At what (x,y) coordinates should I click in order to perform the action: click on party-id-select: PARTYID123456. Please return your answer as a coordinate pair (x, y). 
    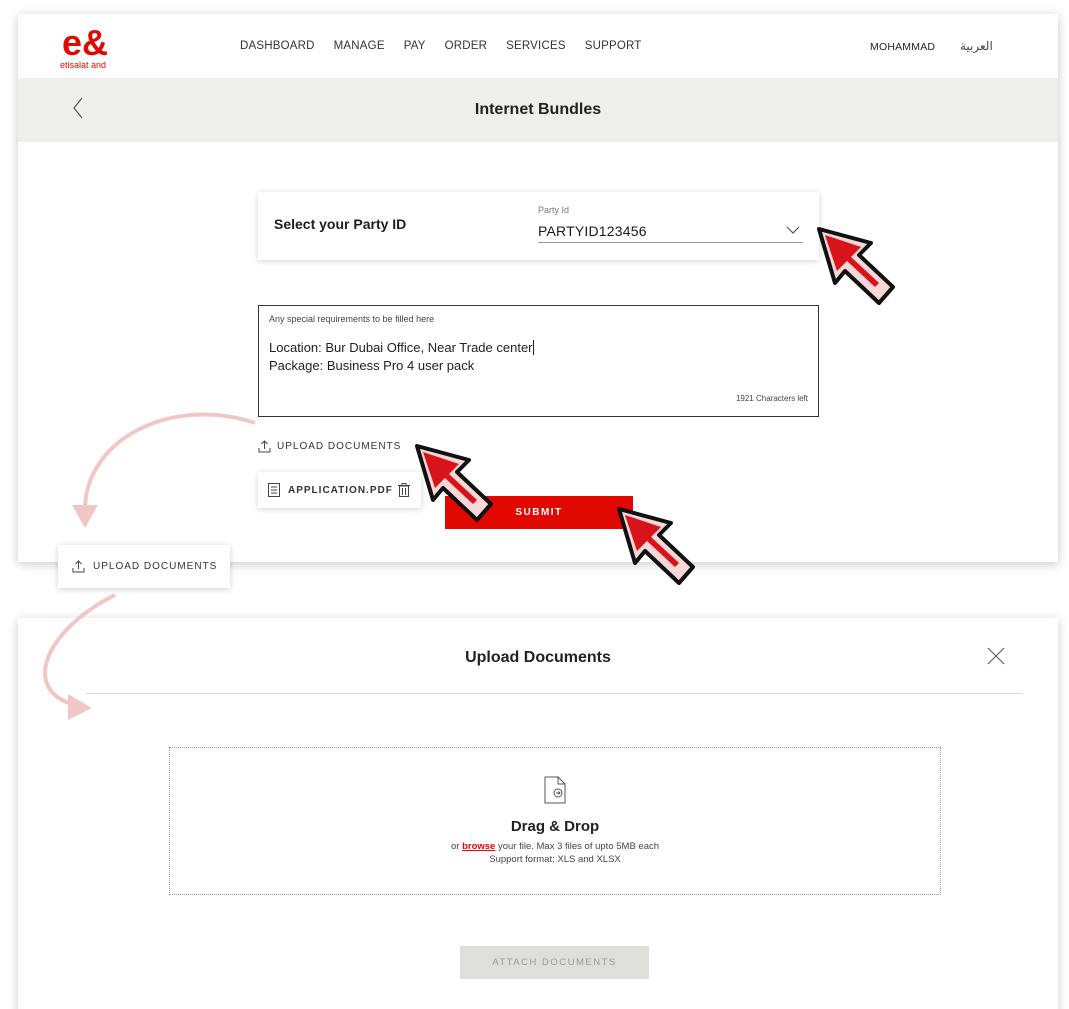
    Looking at the image, I should click on (592, 231).